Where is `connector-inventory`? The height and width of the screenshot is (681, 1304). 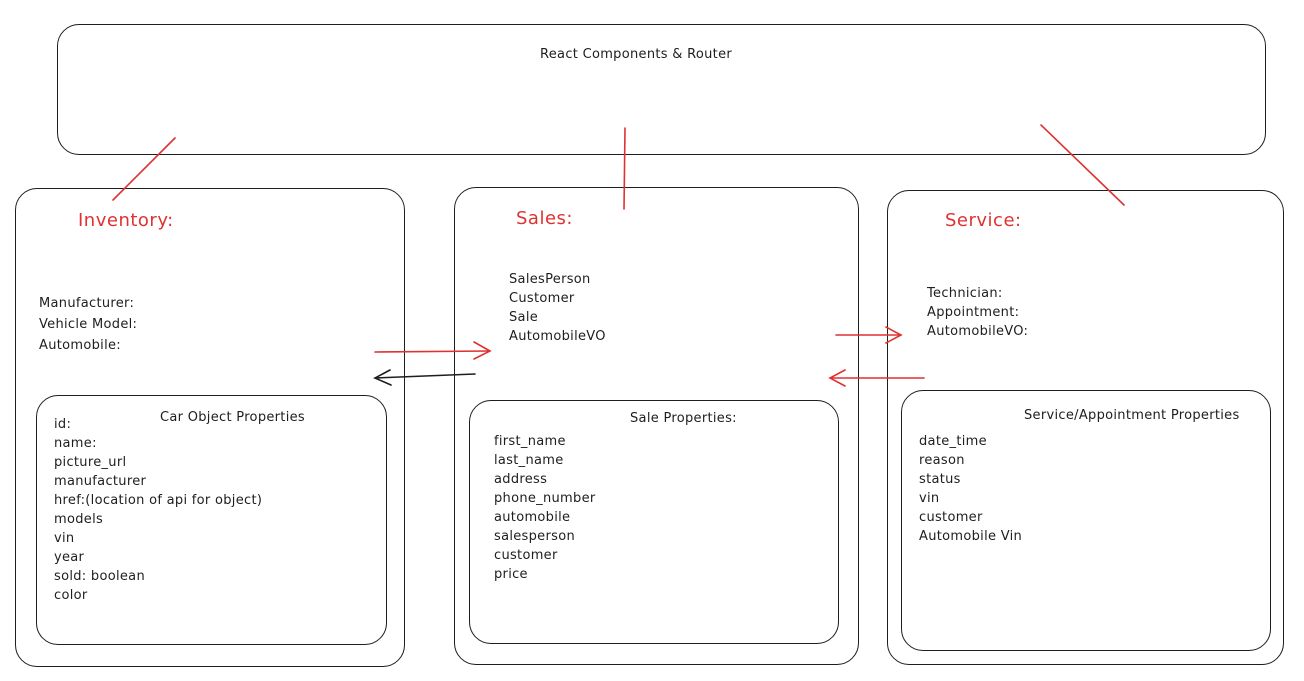
connector-inventory is located at coordinates (144, 169).